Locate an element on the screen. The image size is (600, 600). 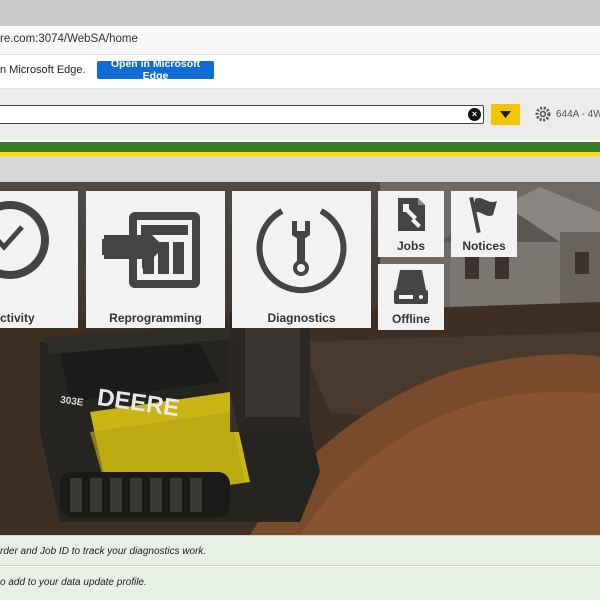
tile-offline: Offline is located at coordinates (411, 297).